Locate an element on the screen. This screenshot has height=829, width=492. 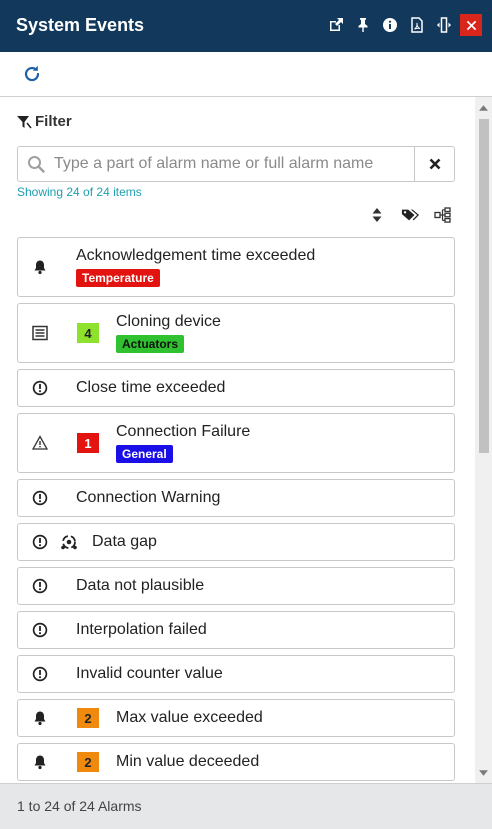
info-icon is located at coordinates (390, 25).